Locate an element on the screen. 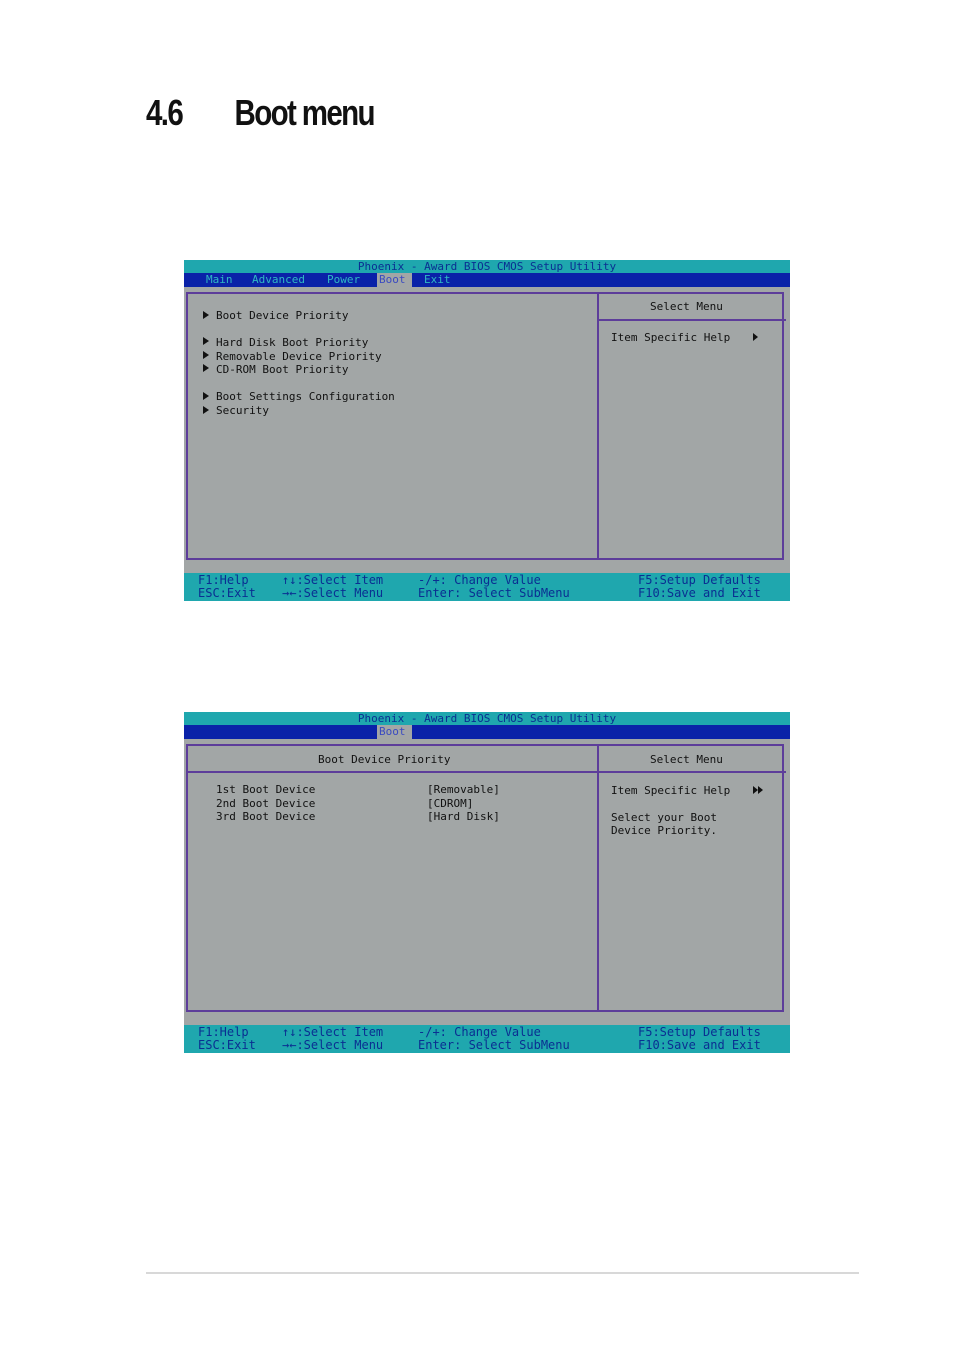  section-number: 4.6 is located at coordinates (165, 112).